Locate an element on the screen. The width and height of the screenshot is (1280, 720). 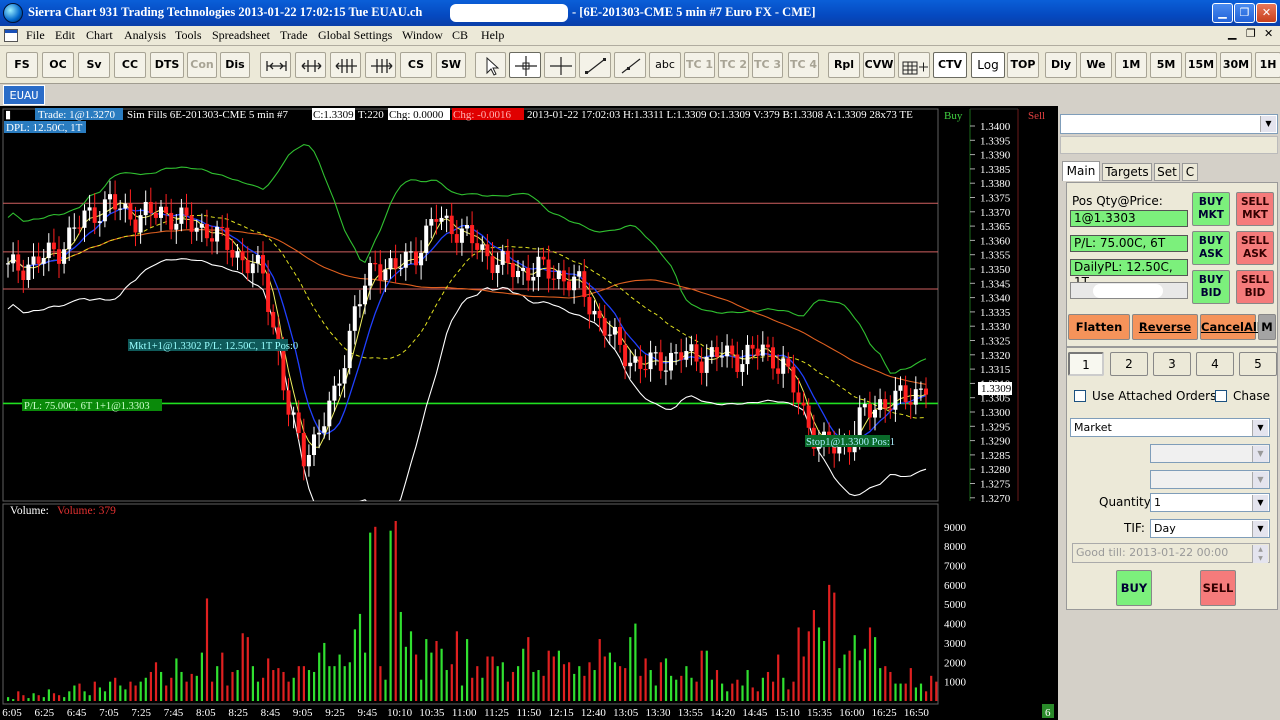
cc-button: CC is located at coordinates (130, 65).